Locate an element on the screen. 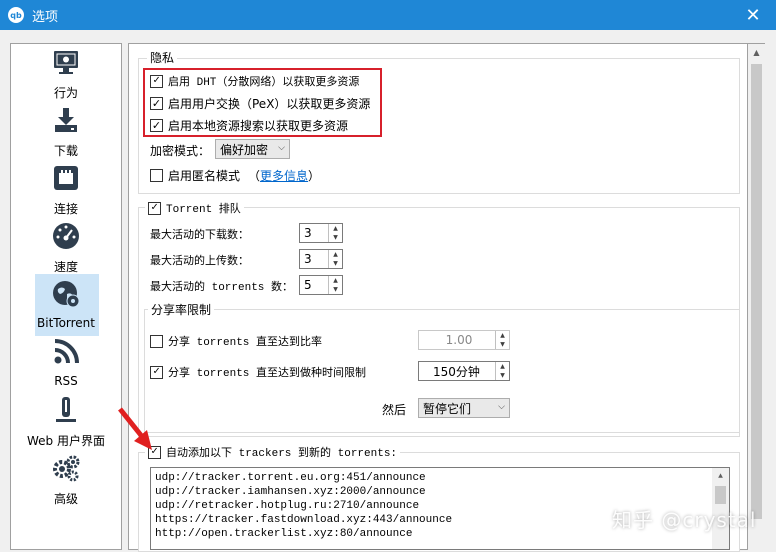 Image resolution: width=776 pixels, height=552 pixels. seeding-time-spinbox: 150分钟 ▲ ▼ is located at coordinates (464, 371).